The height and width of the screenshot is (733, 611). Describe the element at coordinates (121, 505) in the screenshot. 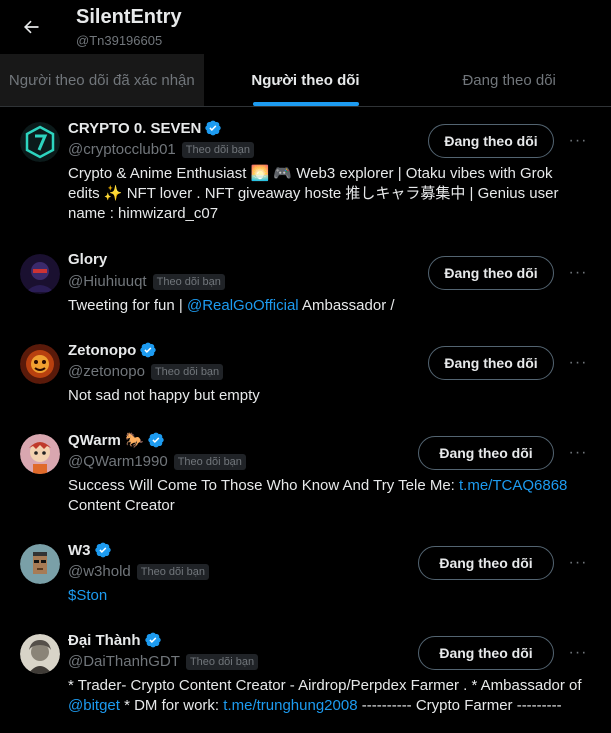

I see `bio-text: Content Creator` at that location.